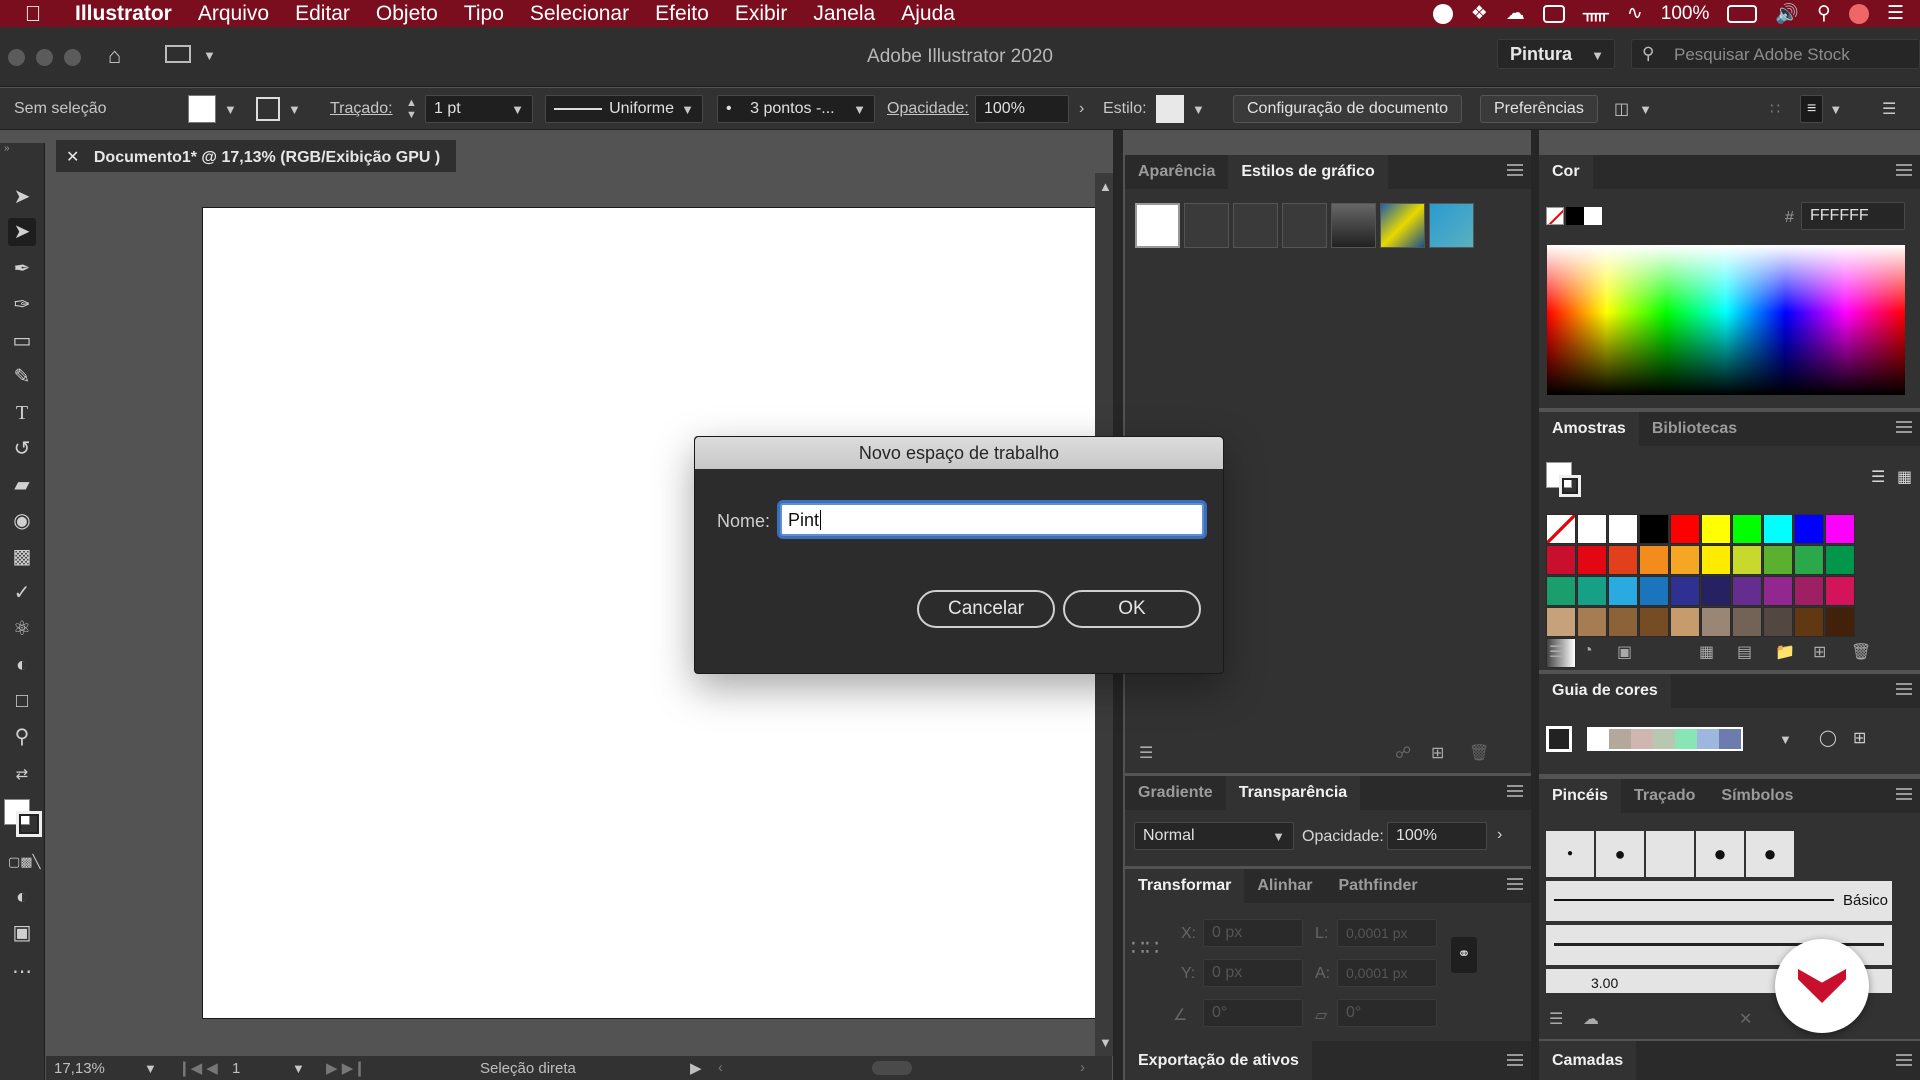 The image size is (1920, 1080). What do you see at coordinates (1214, 836) in the screenshot?
I see `blend-mode-select: Normal ▼` at bounding box center [1214, 836].